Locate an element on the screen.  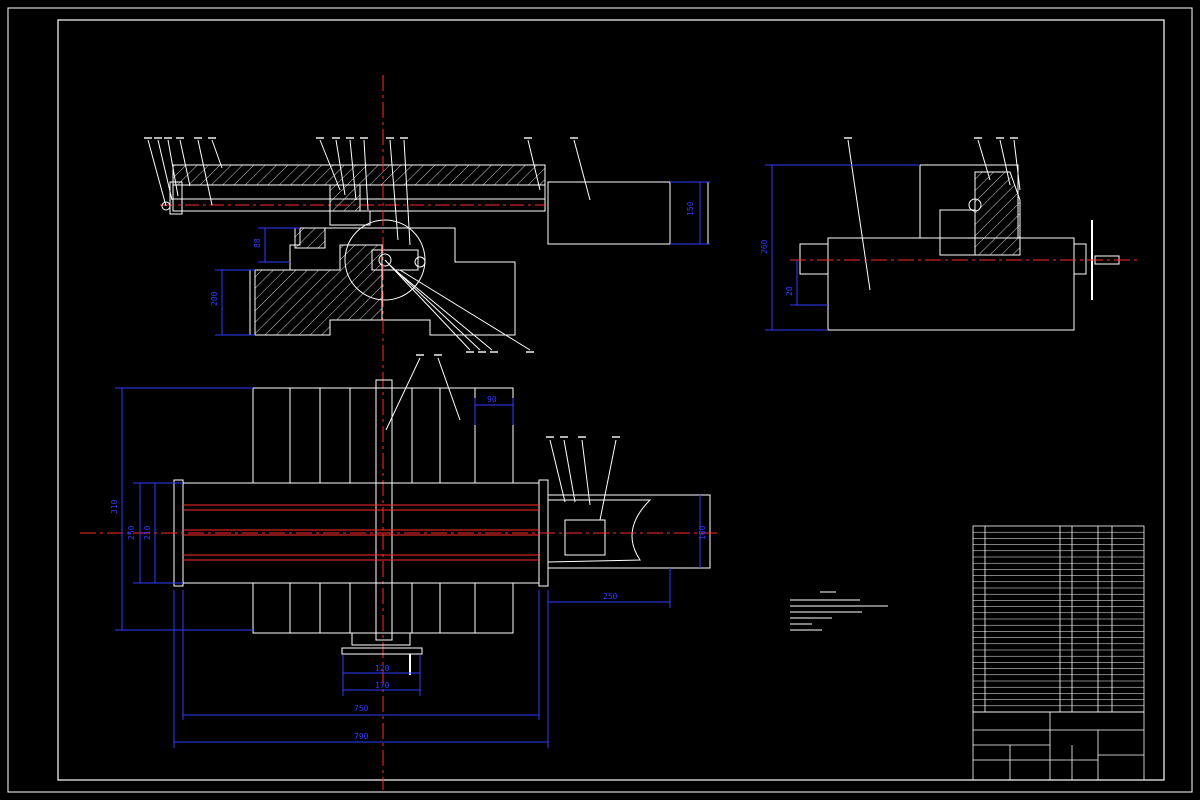
dim-plan-motor-len: 250 is located at coordinates (610, 596).